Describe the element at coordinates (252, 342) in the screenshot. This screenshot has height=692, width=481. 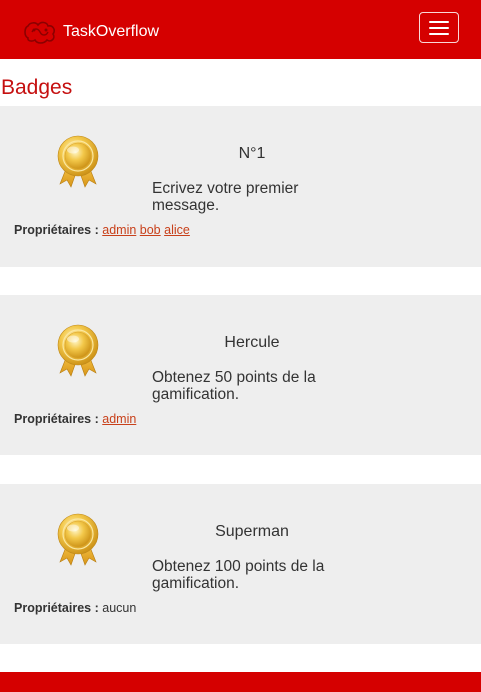
I see `badge-name: Hercule` at that location.